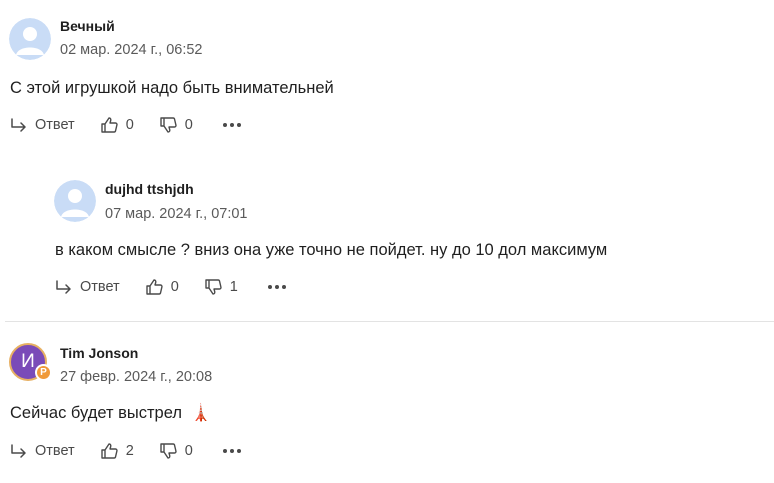 Image resolution: width=774 pixels, height=483 pixels. What do you see at coordinates (176, 214) in the screenshot?
I see `comment-date: 07 мар. 2024 г., 07:01` at bounding box center [176, 214].